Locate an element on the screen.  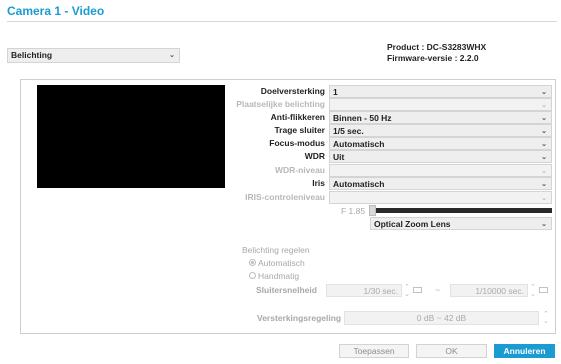
anti-flikkeren-label: Anti-flikkeren is located at coordinates (297, 117).